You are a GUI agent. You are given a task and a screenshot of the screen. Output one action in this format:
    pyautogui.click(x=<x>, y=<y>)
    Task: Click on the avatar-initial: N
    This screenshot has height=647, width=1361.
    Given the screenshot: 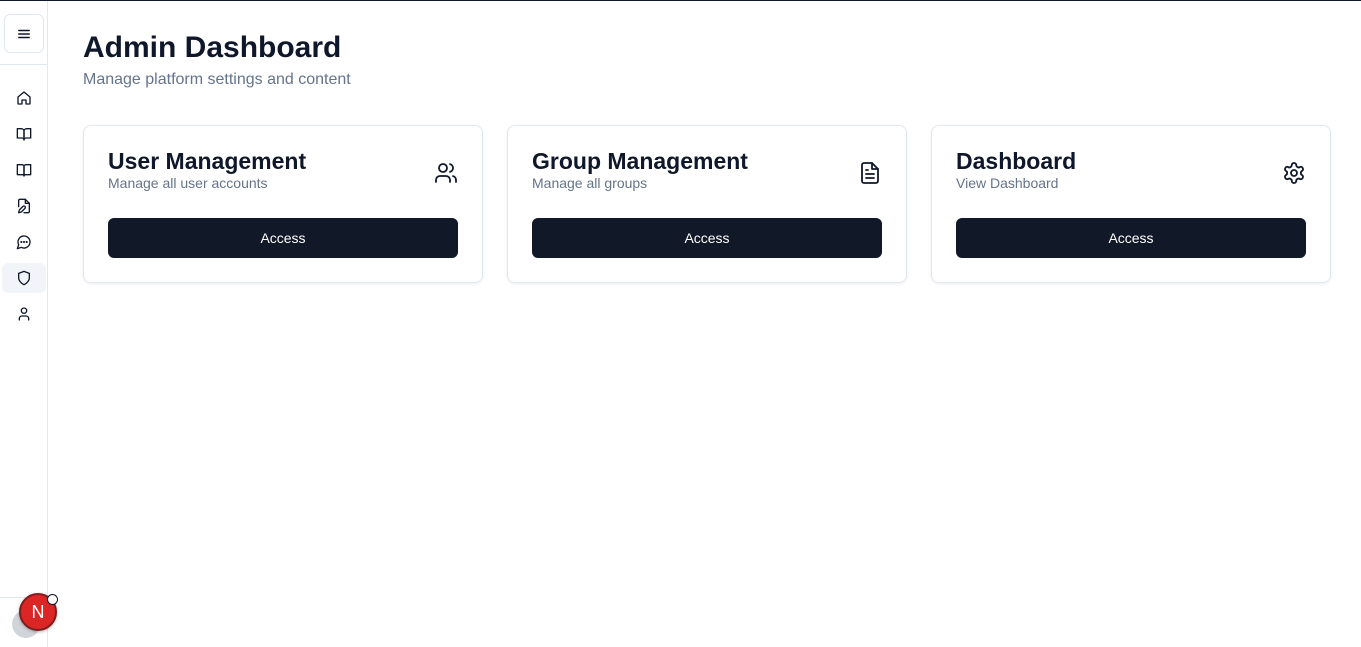 What is the action you would take?
    pyautogui.click(x=38, y=611)
    